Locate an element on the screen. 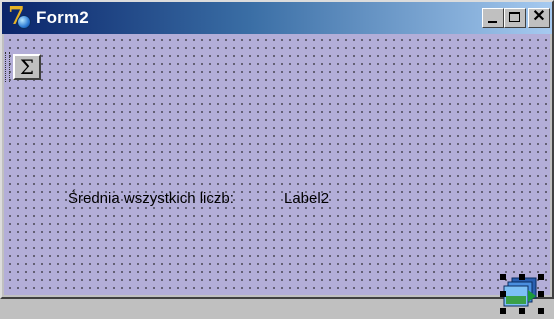 This screenshot has width=554, height=319. window-controls: ✕ is located at coordinates (516, 18).